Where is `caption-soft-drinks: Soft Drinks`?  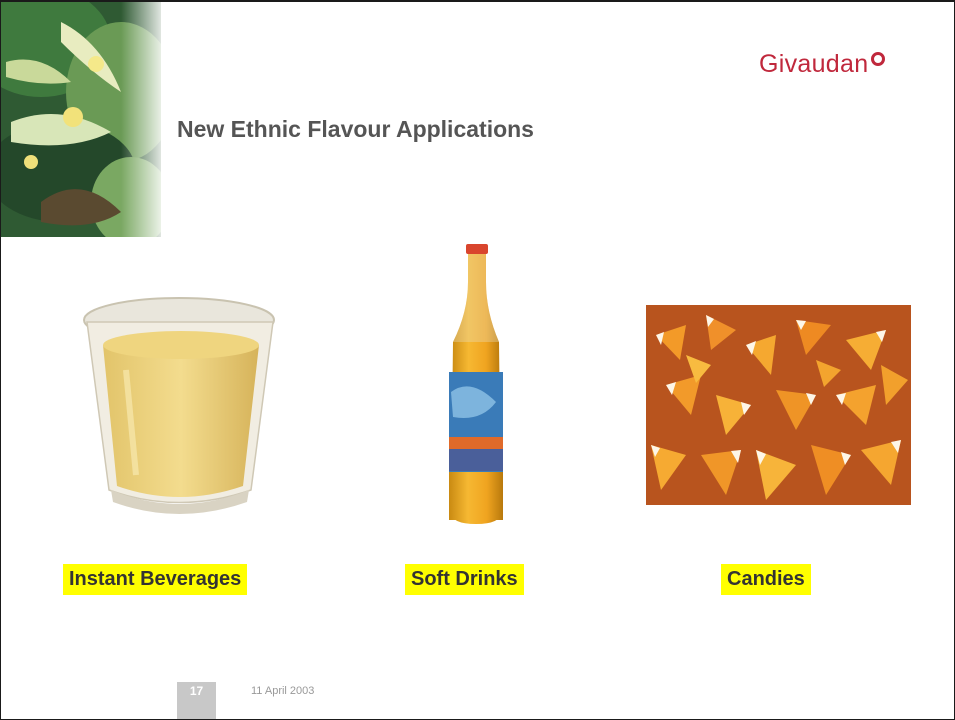
caption-soft-drinks: Soft Drinks is located at coordinates (464, 579).